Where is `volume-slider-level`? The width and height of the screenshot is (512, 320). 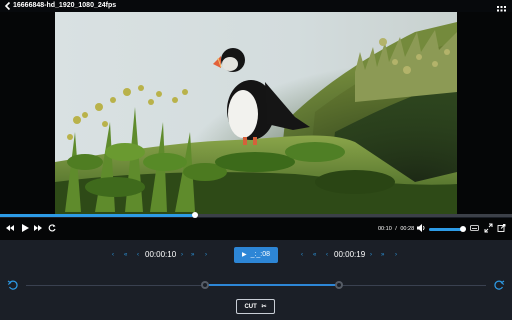
volume-slider-level is located at coordinates (446, 229).